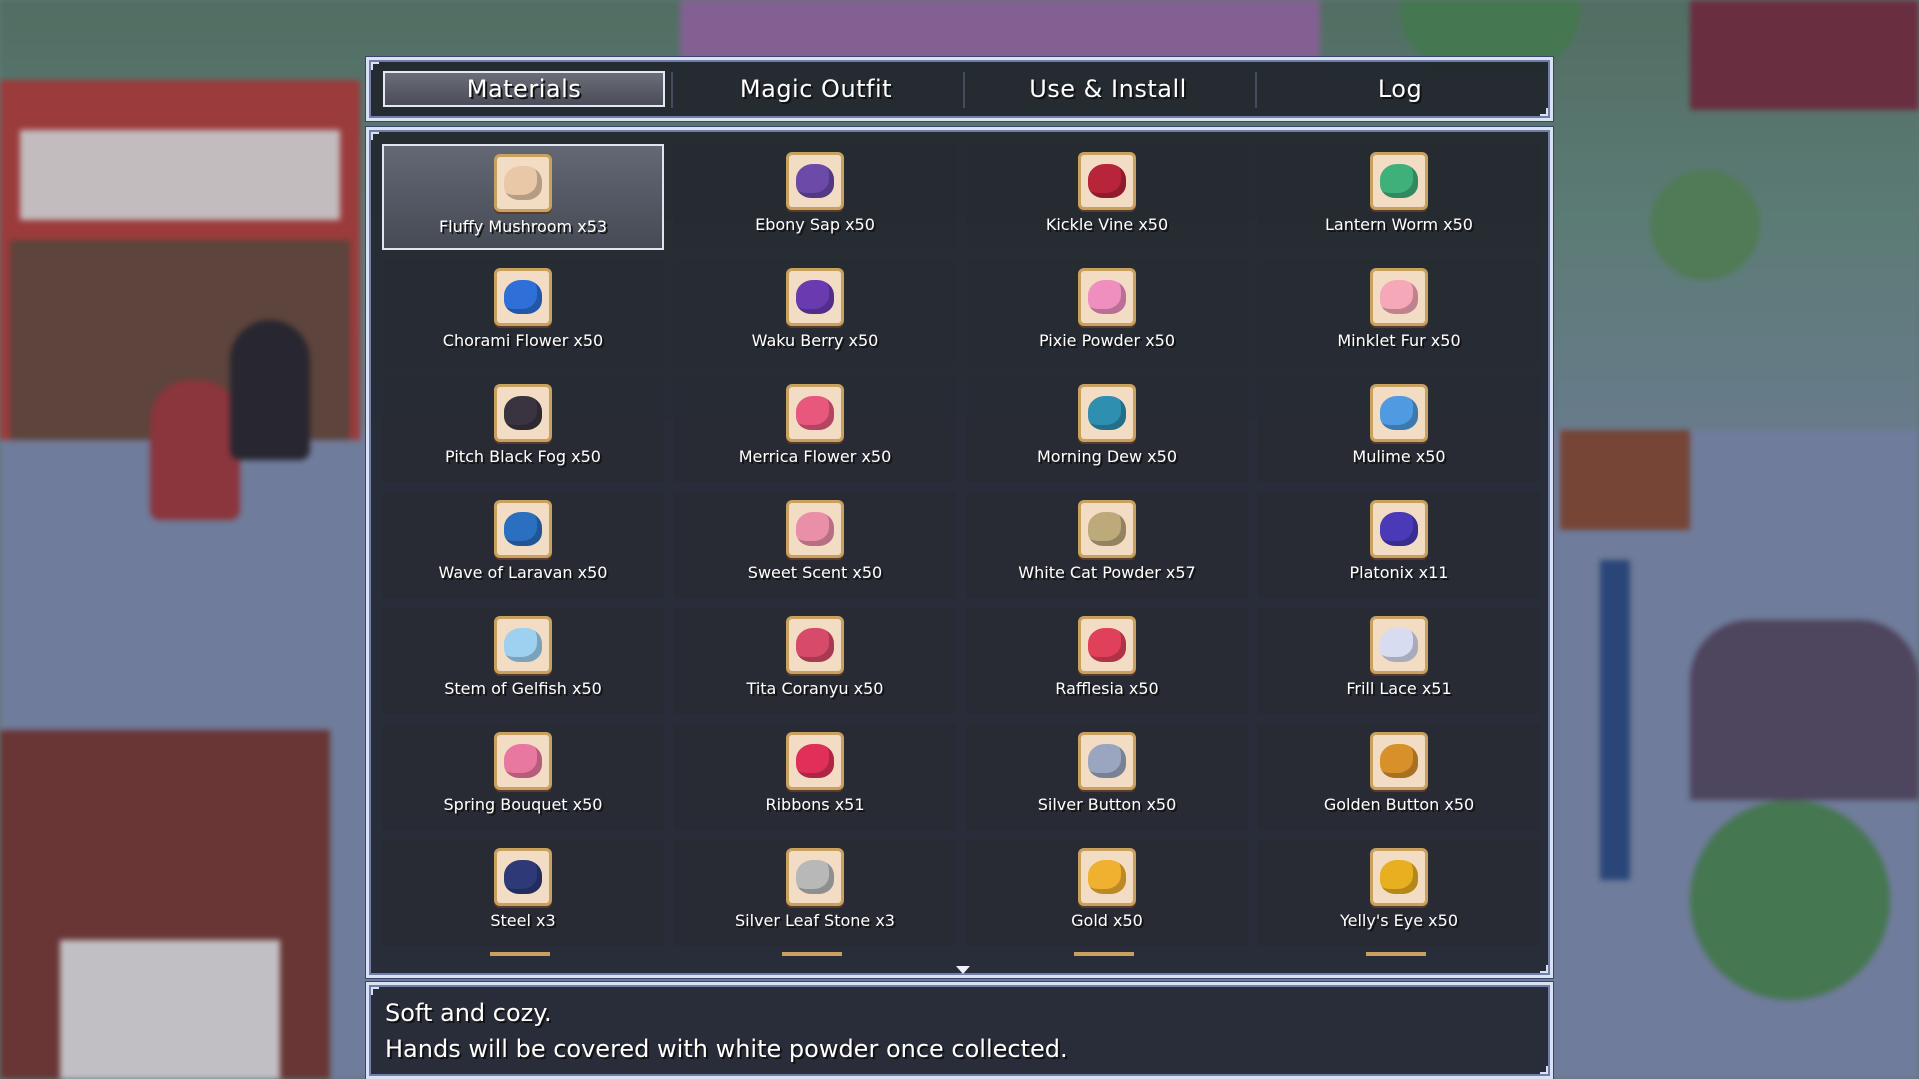  I want to click on material-item-label: Pitch Black Fog x50, so click(523, 456).